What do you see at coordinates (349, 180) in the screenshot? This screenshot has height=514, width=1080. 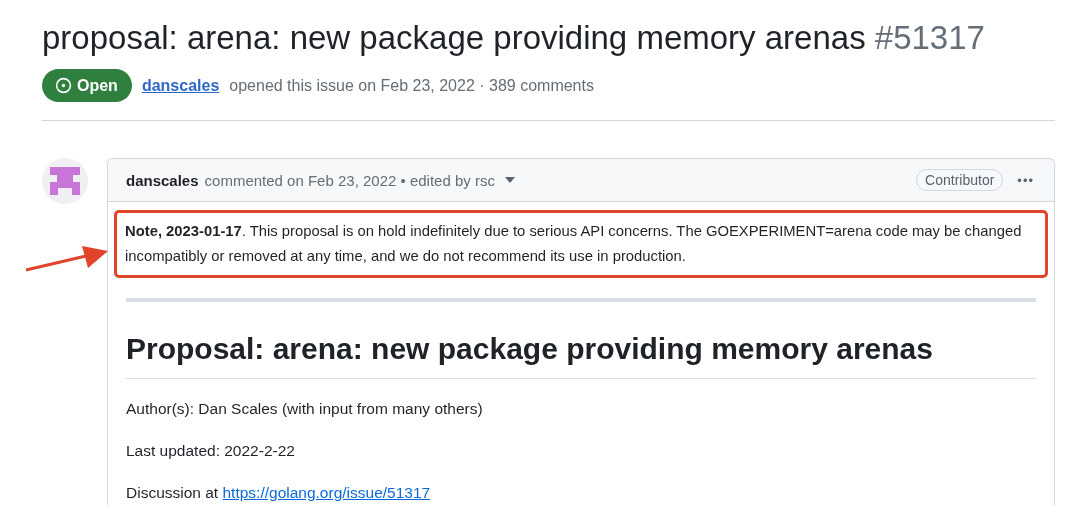 I see `comment-meta: commented on Feb 23, 2022 • edited by rsc` at bounding box center [349, 180].